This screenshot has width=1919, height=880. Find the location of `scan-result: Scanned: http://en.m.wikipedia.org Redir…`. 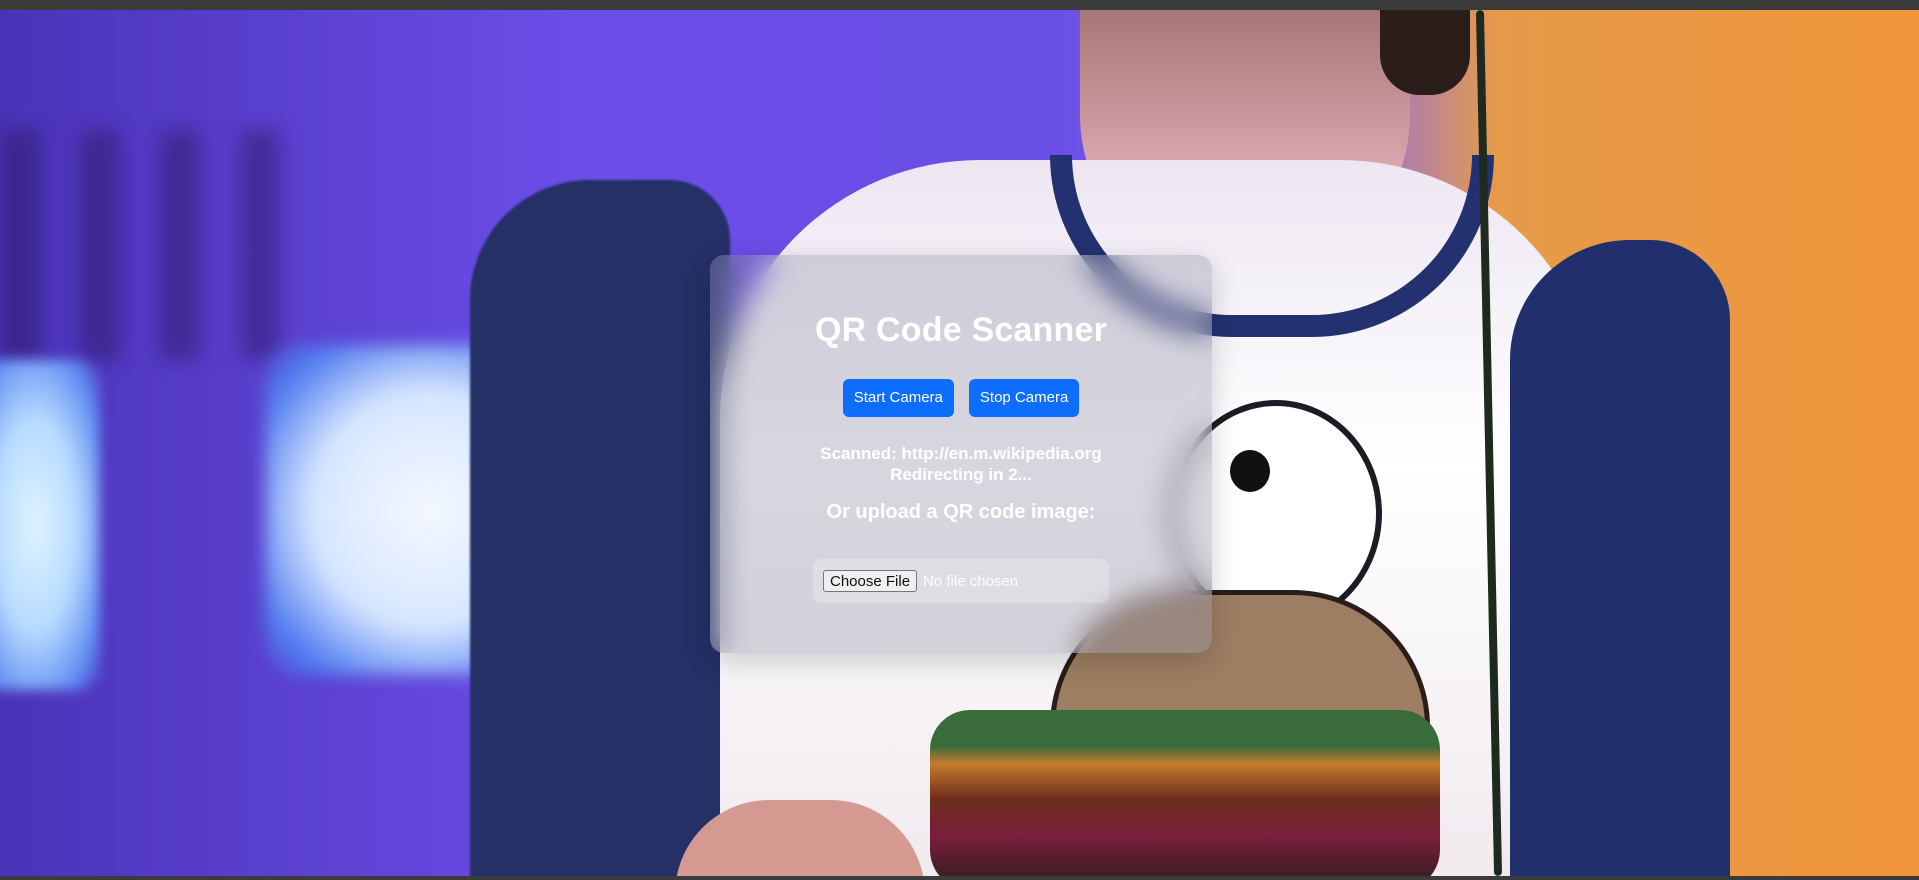

scan-result: Scanned: http://en.m.wikipedia.org Redir… is located at coordinates (961, 464).